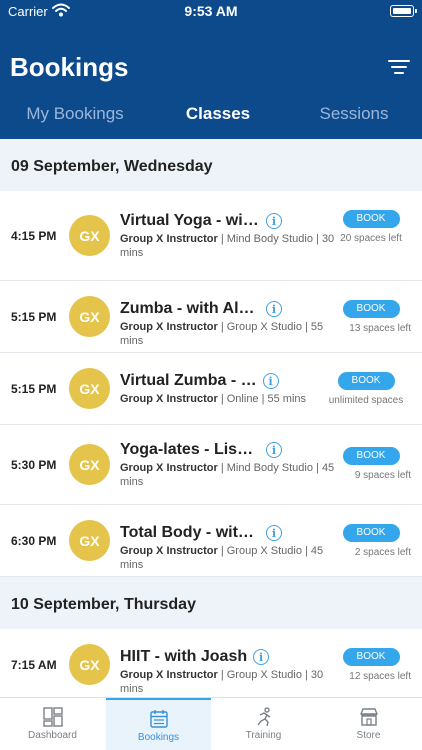 Image resolution: width=422 pixels, height=750 pixels. Describe the element at coordinates (371, 238) in the screenshot. I see `spaces-left: 20 spaces left` at that location.